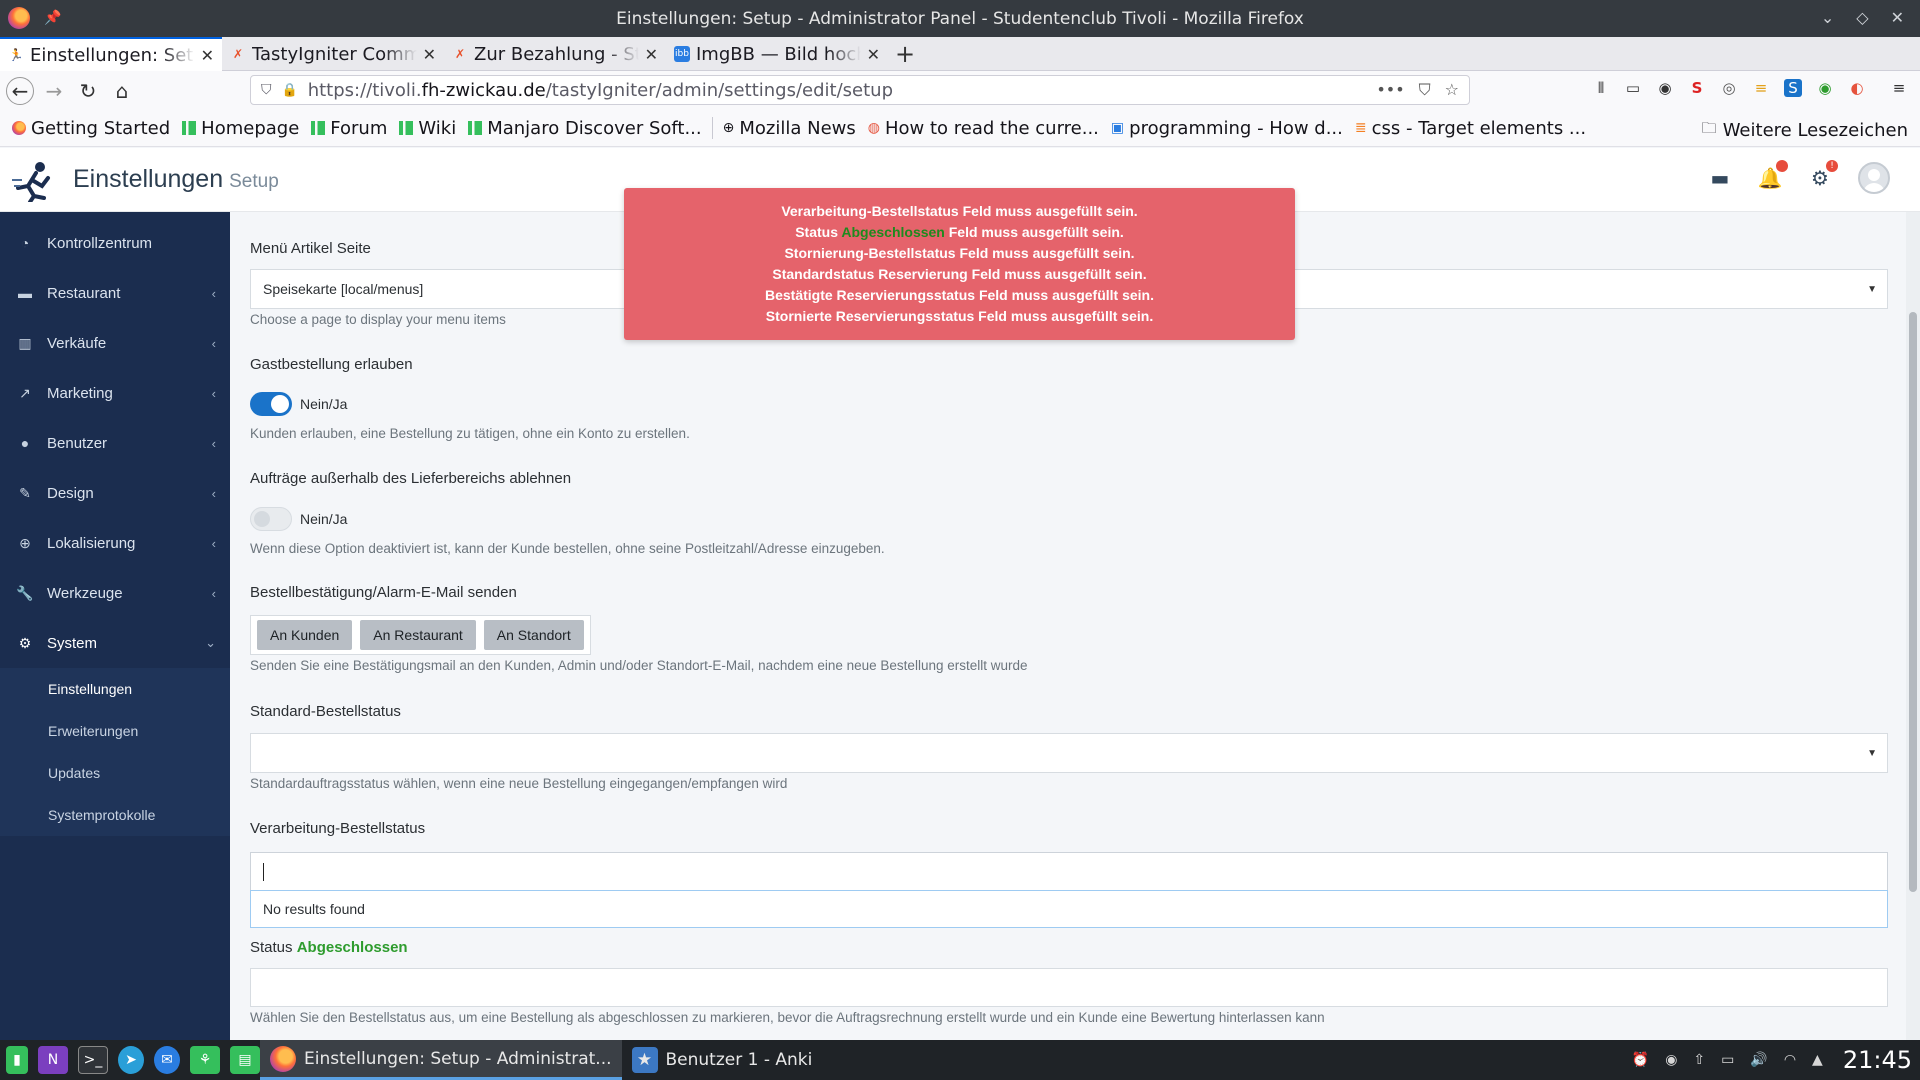 The image size is (1920, 1080). What do you see at coordinates (115, 689) in the screenshot?
I see `sidebar-subitem-einstellungen: Einstellungen` at bounding box center [115, 689].